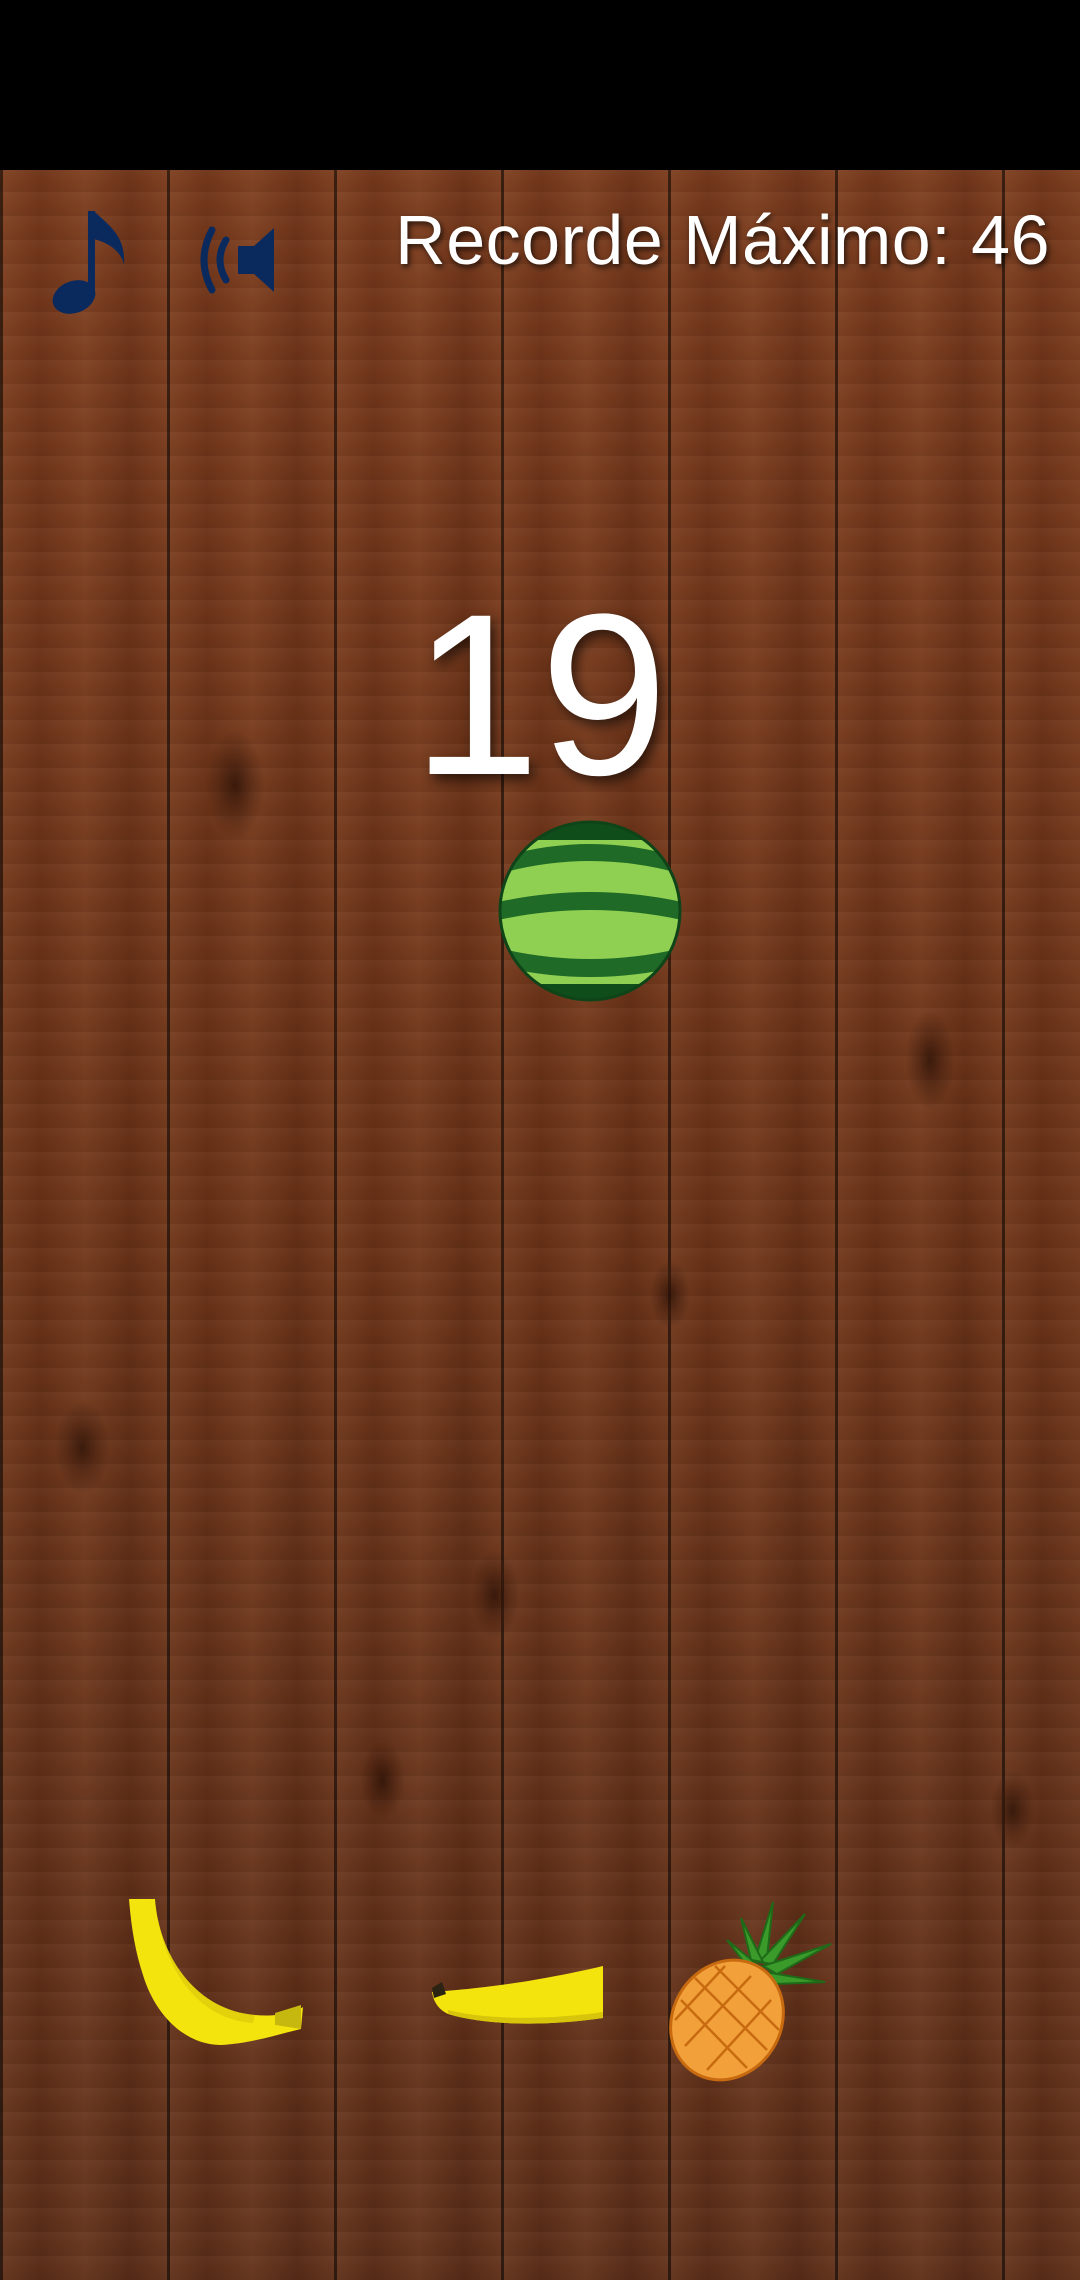  What do you see at coordinates (540, 85) in the screenshot?
I see `status-bar` at bounding box center [540, 85].